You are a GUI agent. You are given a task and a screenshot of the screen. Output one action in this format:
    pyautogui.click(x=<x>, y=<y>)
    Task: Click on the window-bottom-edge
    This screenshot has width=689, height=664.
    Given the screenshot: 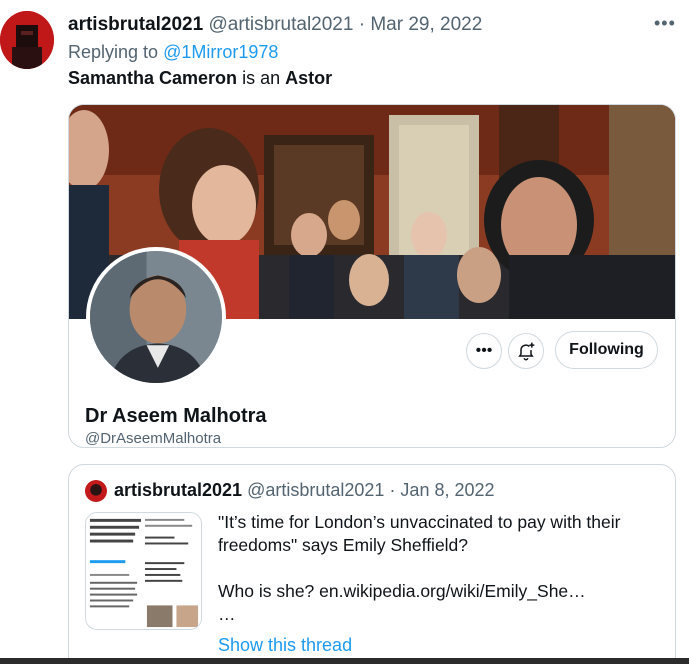 What is the action you would take?
    pyautogui.click(x=344, y=661)
    